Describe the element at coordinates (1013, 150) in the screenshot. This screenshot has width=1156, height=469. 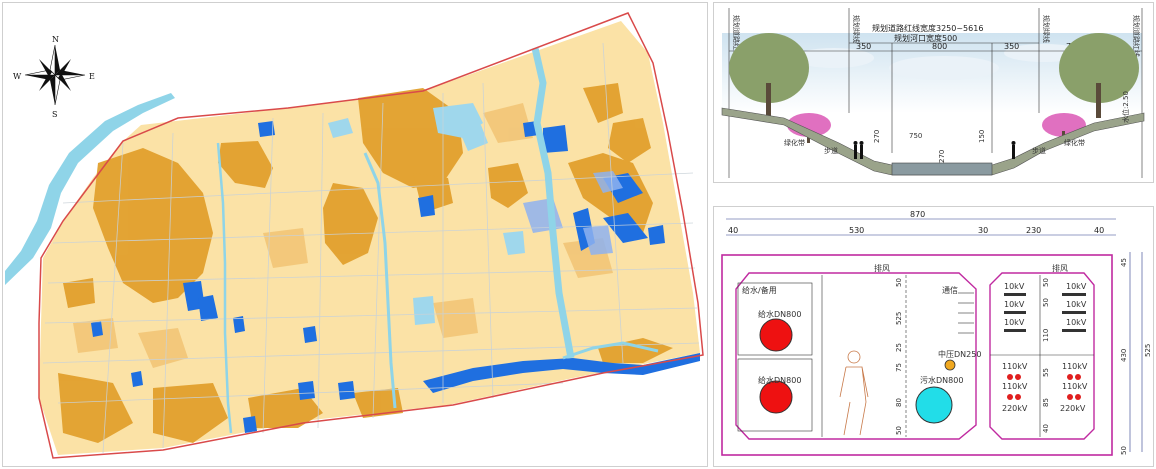
I see `pedestrian-right` at that location.